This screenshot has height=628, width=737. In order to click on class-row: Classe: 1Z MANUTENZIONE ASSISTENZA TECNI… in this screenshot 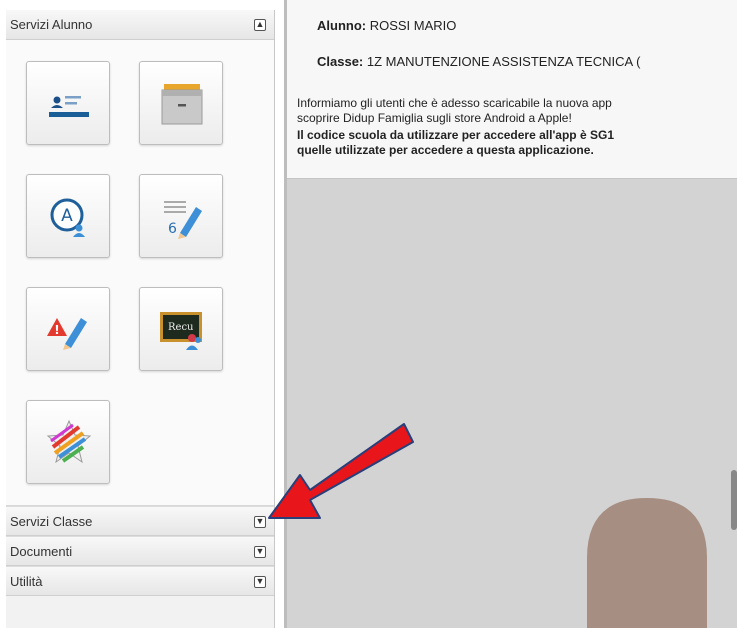, I will do `click(478, 61)`.